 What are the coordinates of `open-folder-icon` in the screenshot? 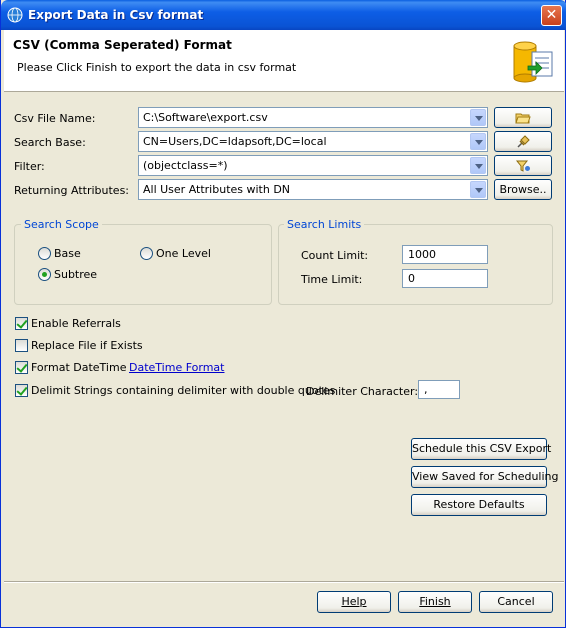 It's located at (523, 118).